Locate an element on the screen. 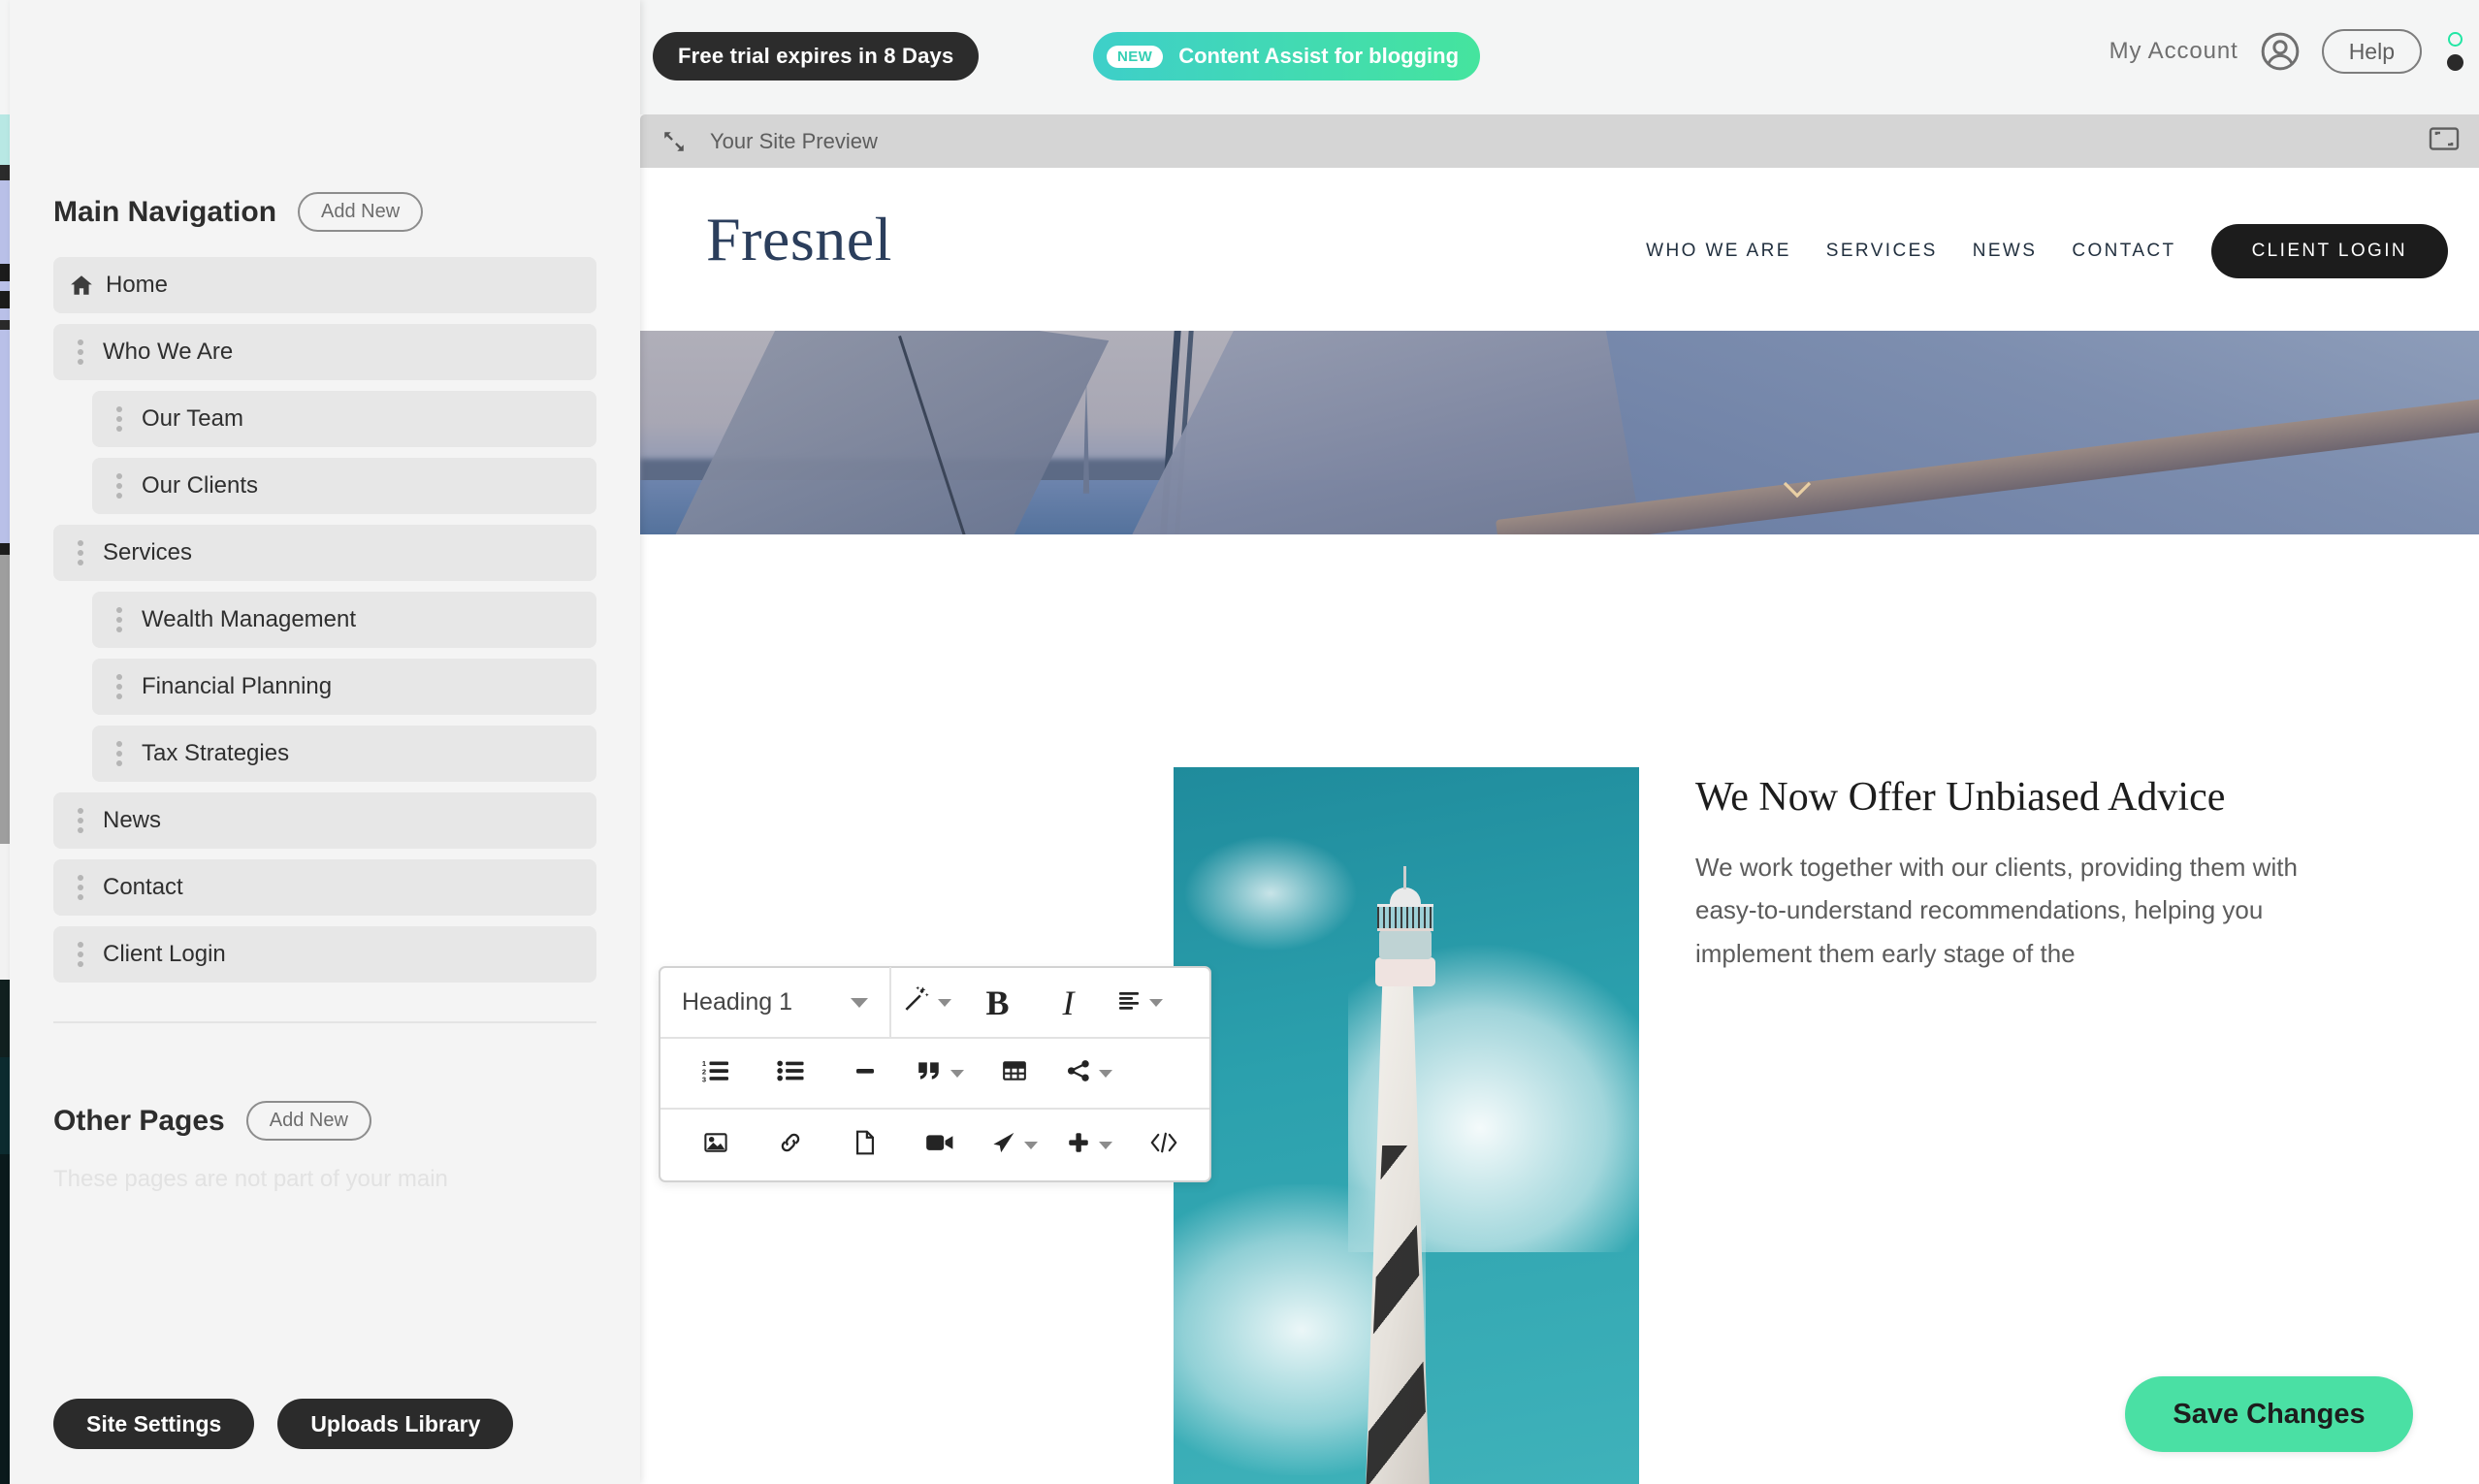  help-button: Help is located at coordinates (2371, 51).